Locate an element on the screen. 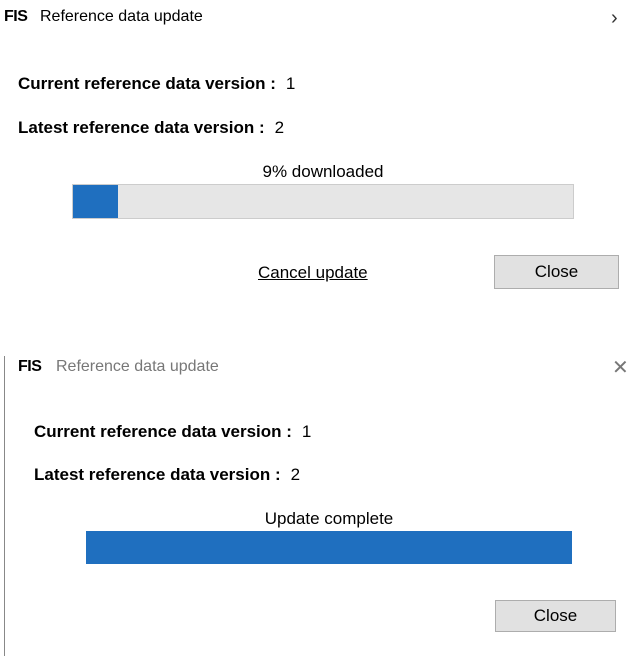 The width and height of the screenshot is (631, 657). chevron-right-icon: › is located at coordinates (614, 18).